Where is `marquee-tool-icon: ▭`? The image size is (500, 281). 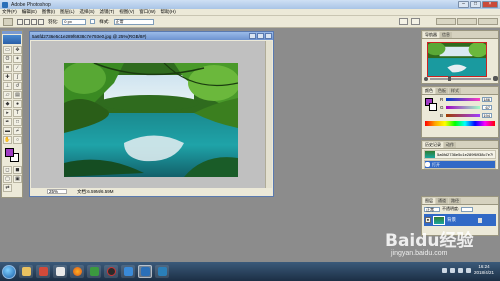 marquee-tool-icon: ▭ is located at coordinates (7, 50).